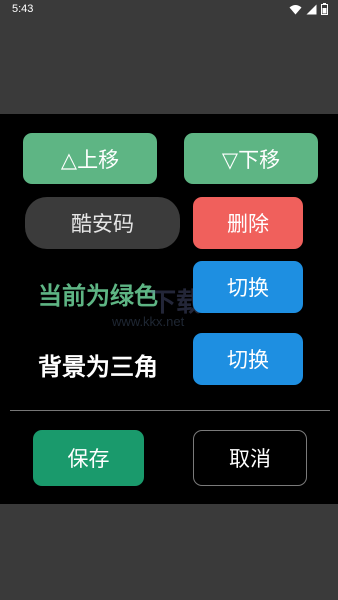  I want to click on background-label: 背景为三角, so click(98, 367).